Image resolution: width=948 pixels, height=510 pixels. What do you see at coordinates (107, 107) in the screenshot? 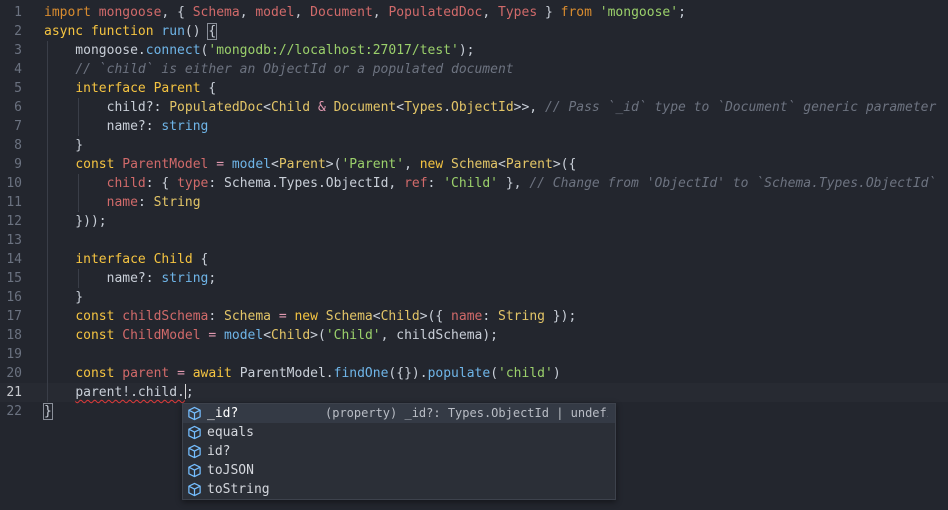
I see `code-token: child?:` at bounding box center [107, 107].